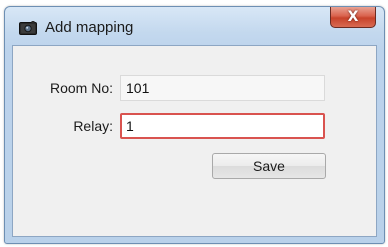 The image size is (388, 247). I want to click on save-button-label: Save, so click(269, 166).